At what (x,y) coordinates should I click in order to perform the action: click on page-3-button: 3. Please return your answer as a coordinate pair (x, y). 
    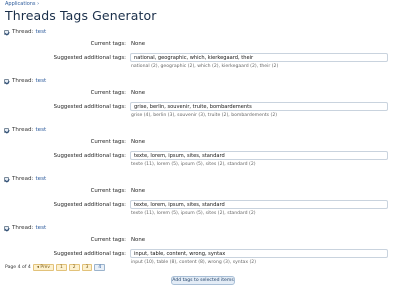
    Looking at the image, I should click on (87, 267).